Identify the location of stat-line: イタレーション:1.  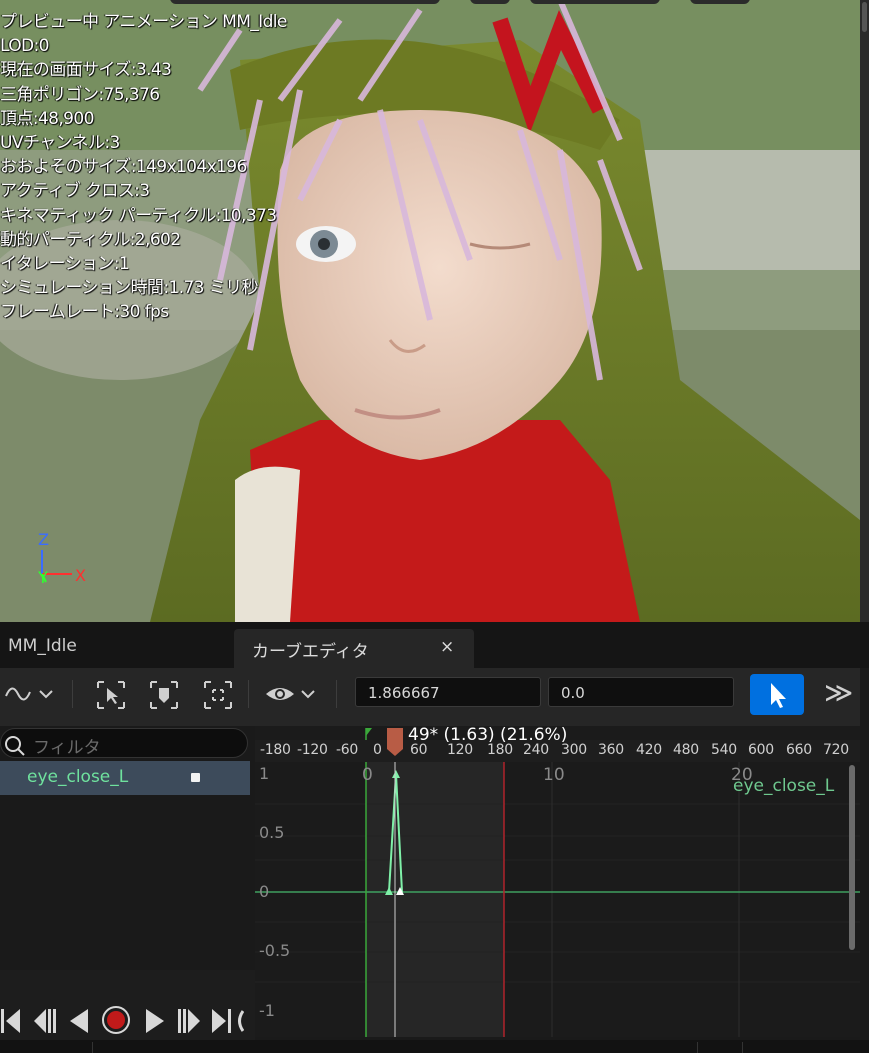
(65, 263).